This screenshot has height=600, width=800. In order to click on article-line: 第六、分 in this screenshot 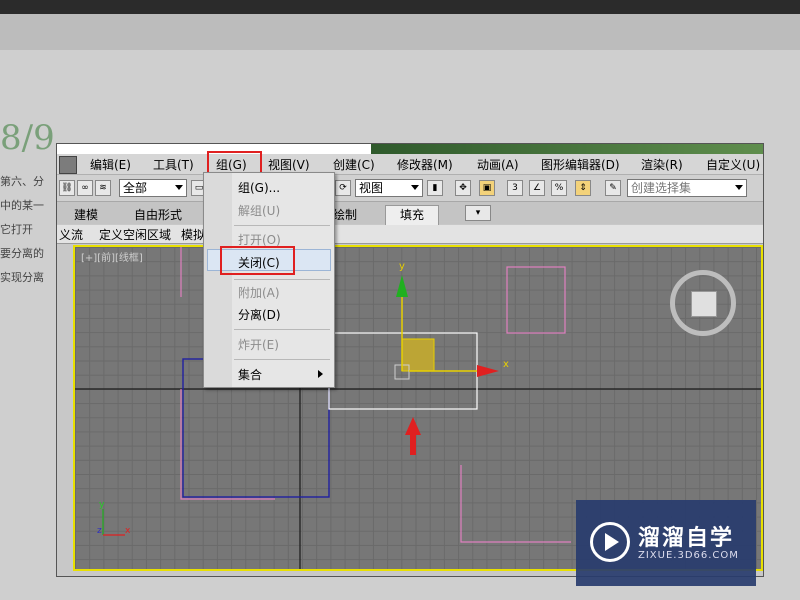, I will do `click(22, 181)`.